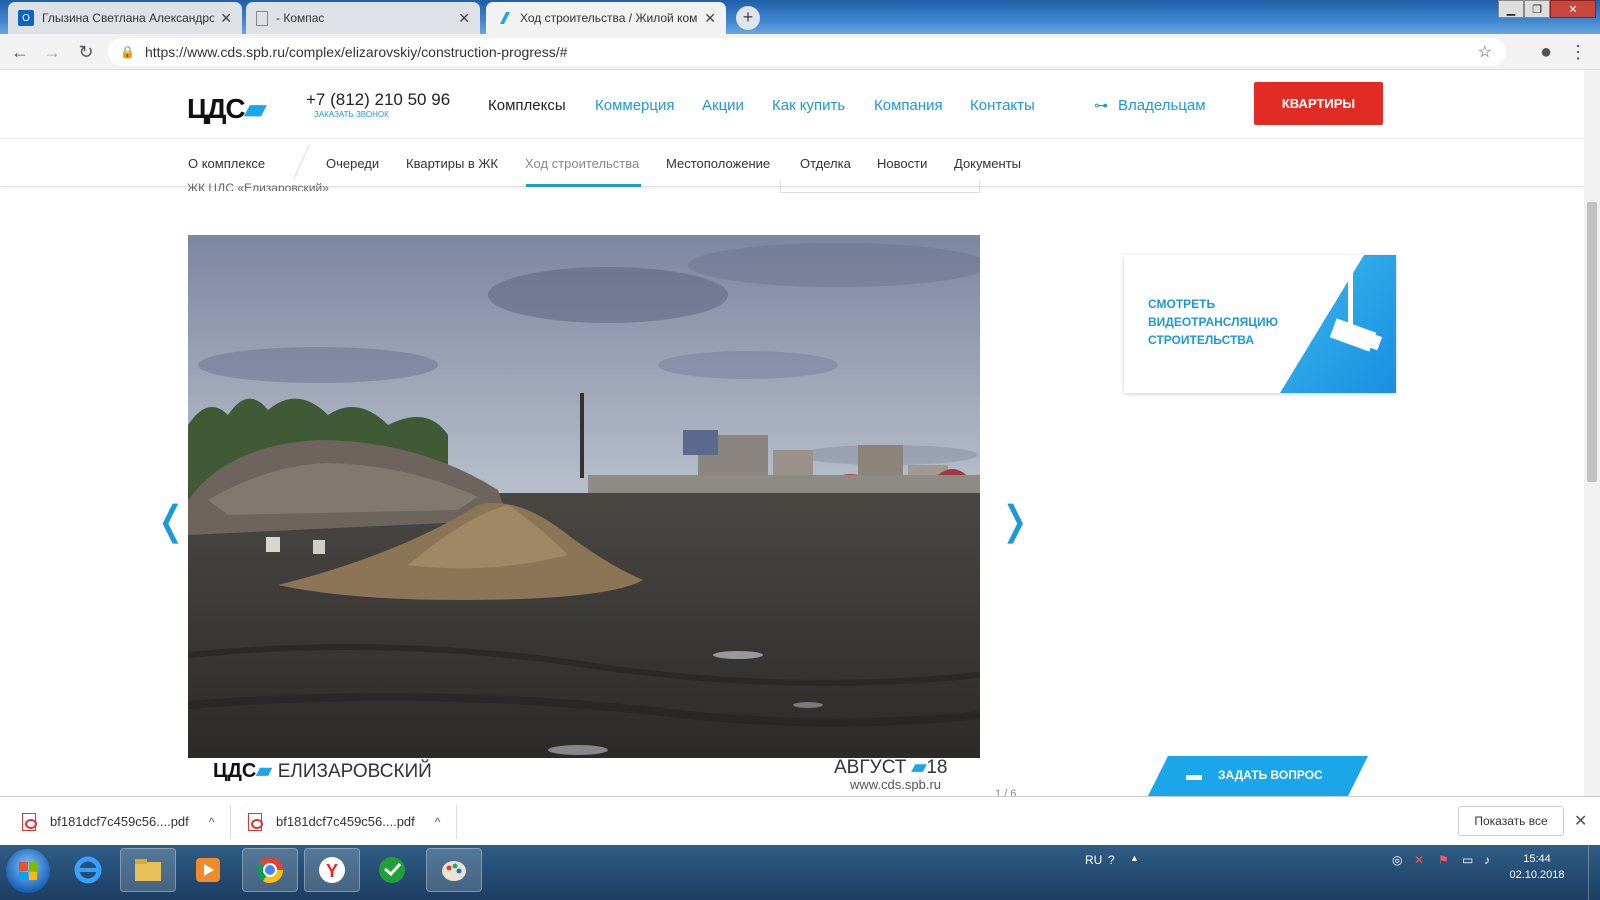 The height and width of the screenshot is (900, 1600). I want to click on volume-icon: ♪, so click(1487, 860).